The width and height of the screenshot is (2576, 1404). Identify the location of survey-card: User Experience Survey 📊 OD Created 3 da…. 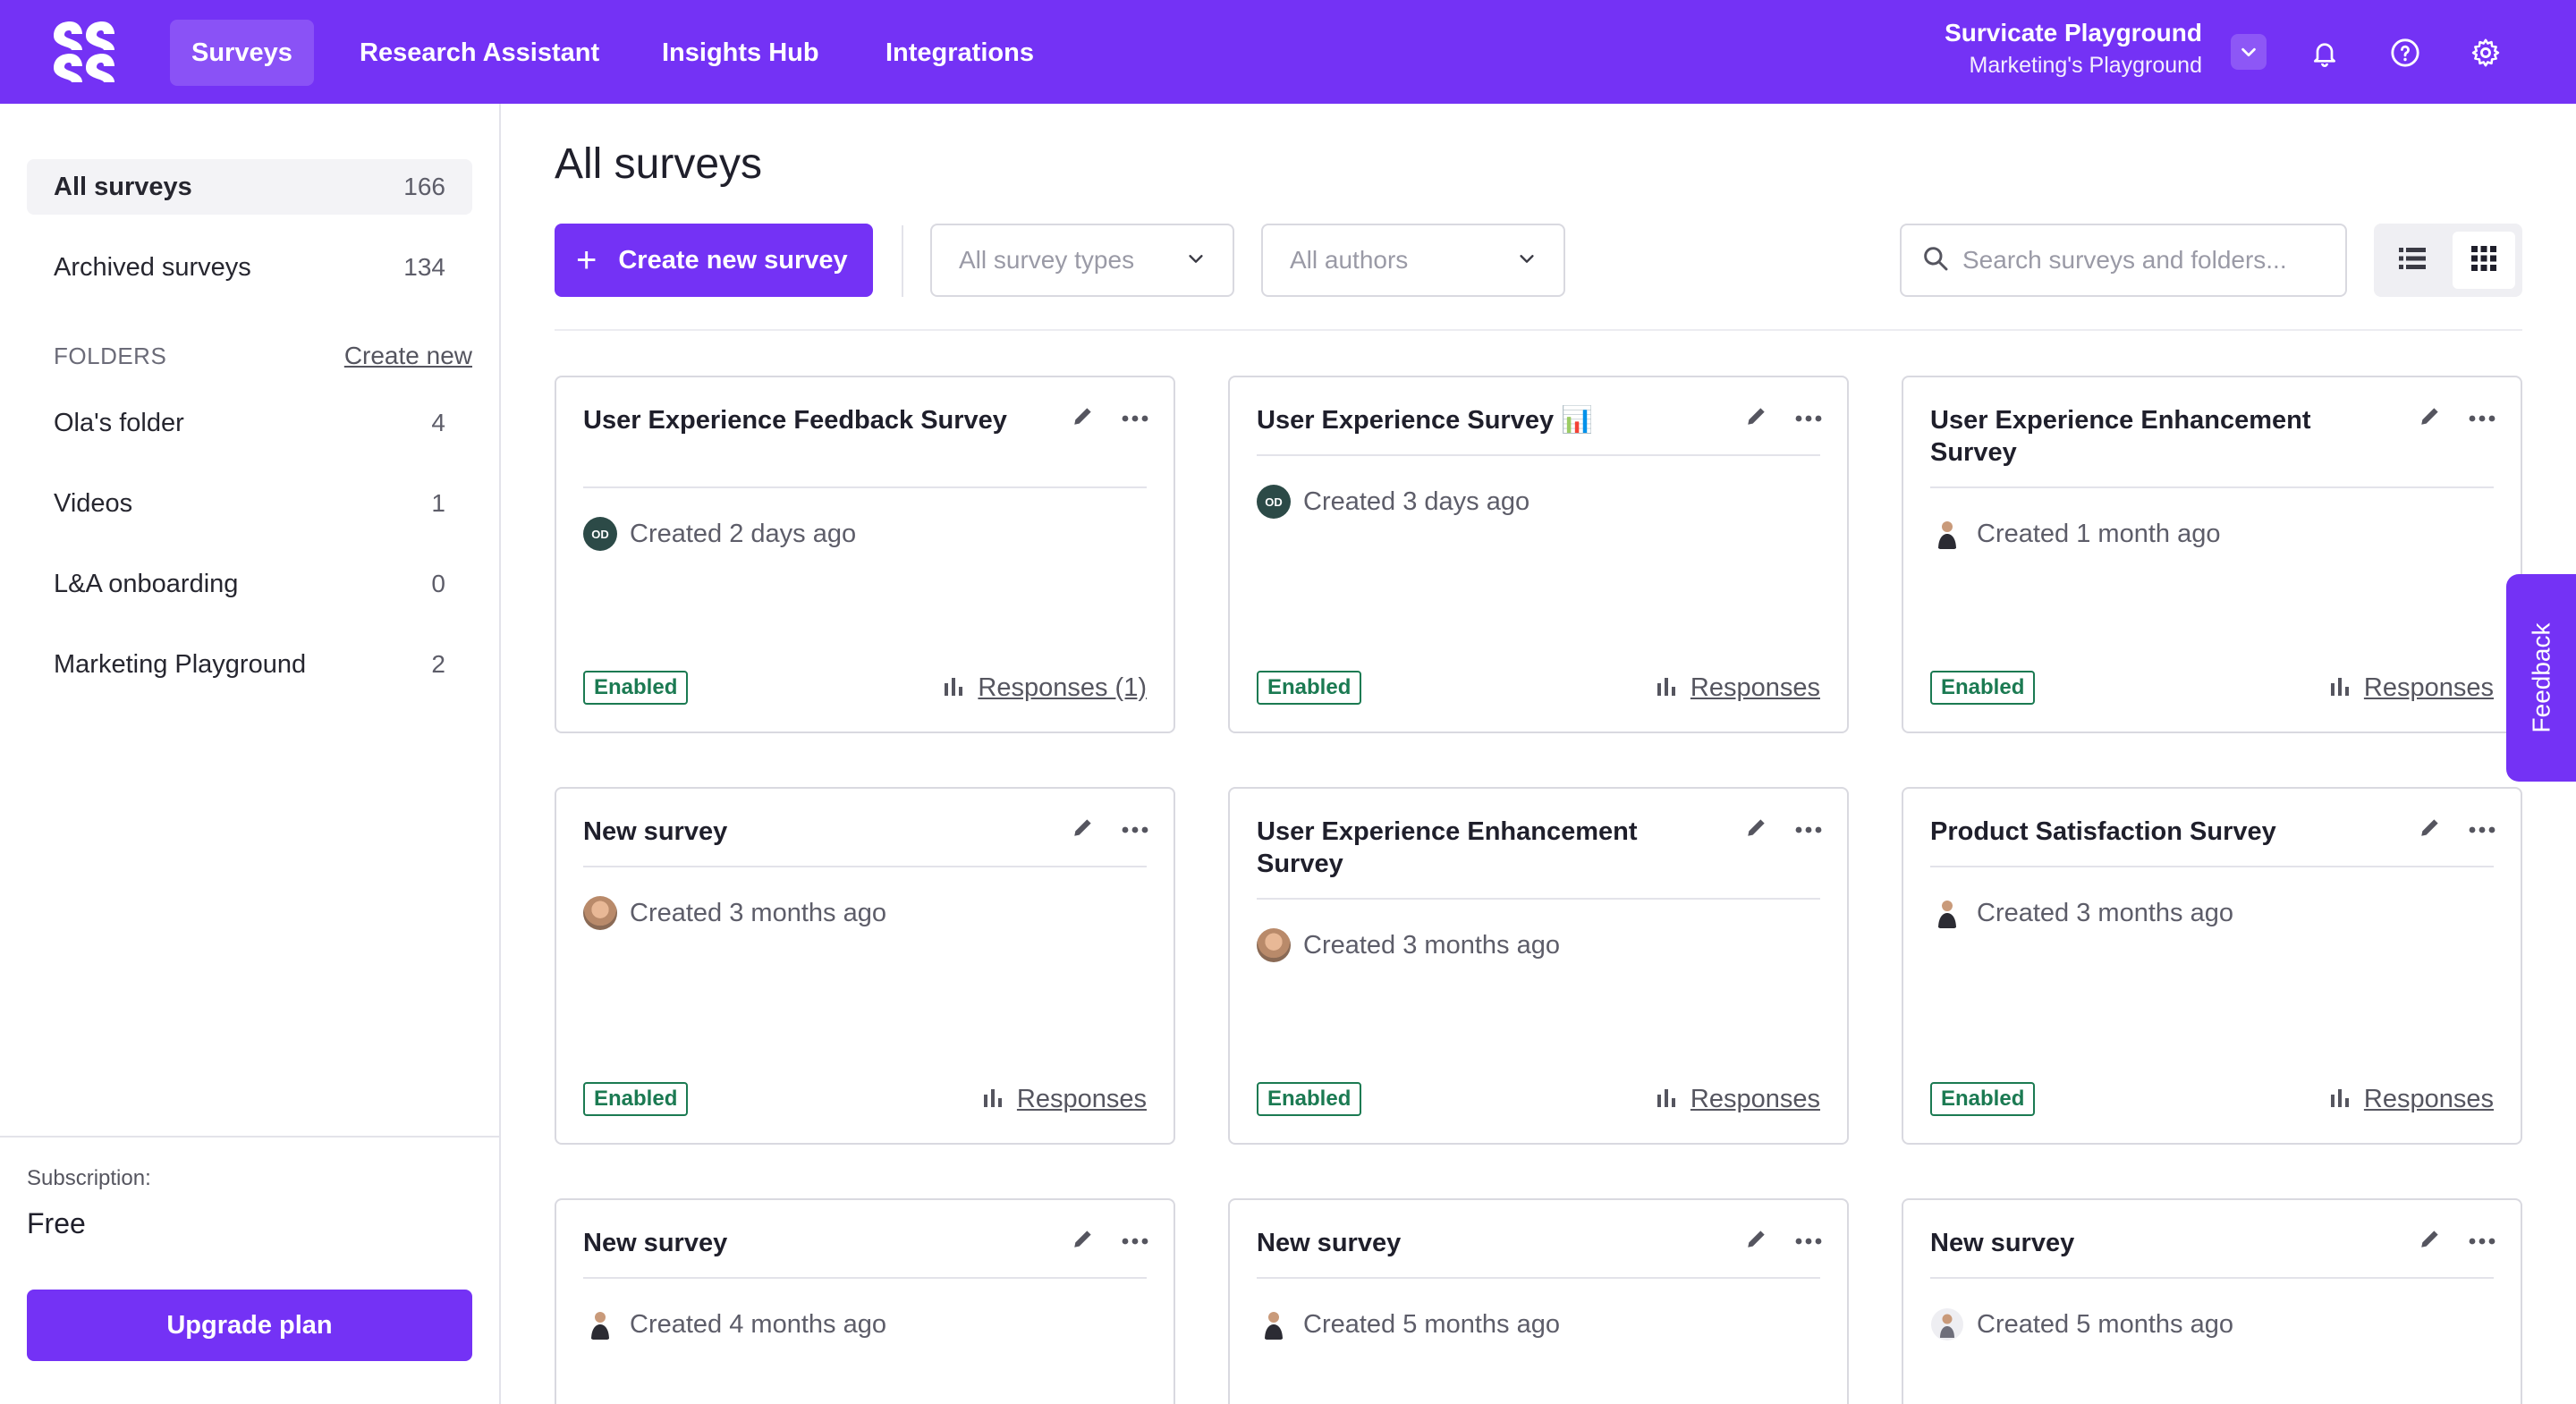
(1538, 554).